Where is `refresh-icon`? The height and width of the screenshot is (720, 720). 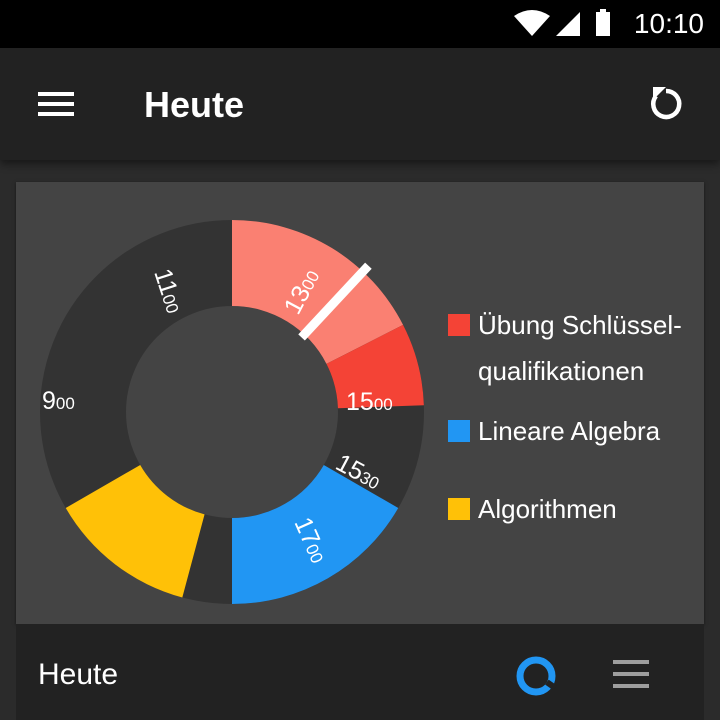
refresh-icon is located at coordinates (666, 104).